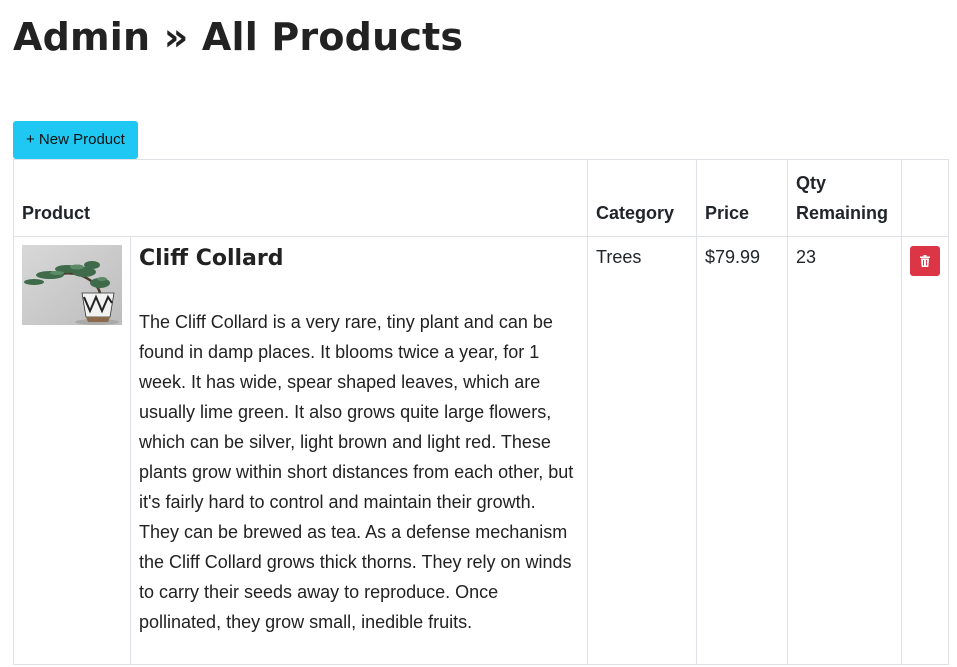 The image size is (957, 667). Describe the element at coordinates (642, 450) in the screenshot. I see `product-category-cell: Trees` at that location.